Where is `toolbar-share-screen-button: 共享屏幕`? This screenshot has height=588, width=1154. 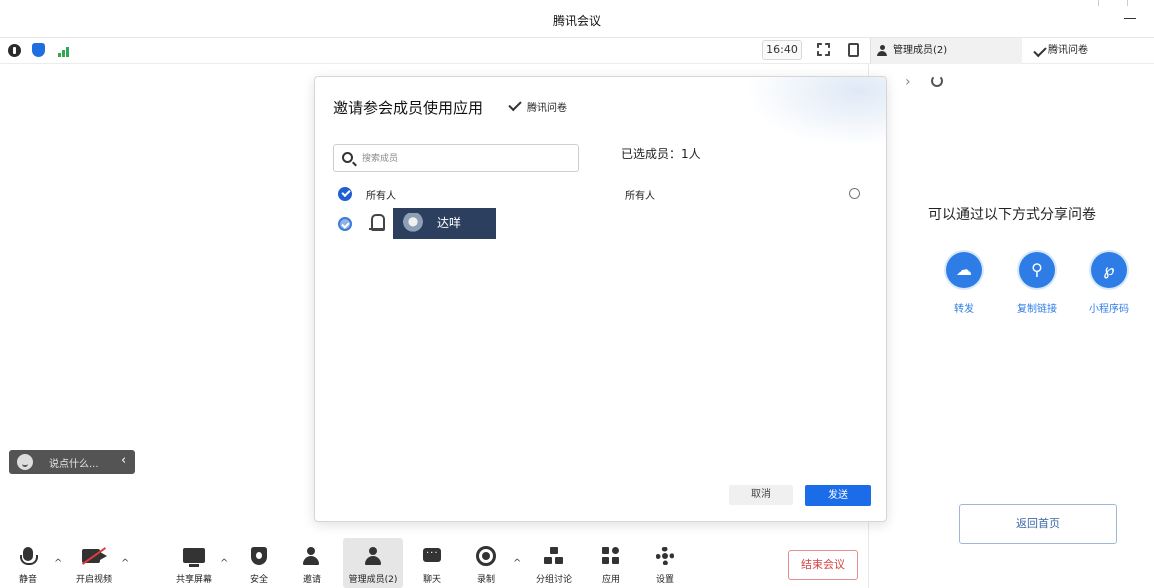 toolbar-share-screen-button: 共享屏幕 is located at coordinates (194, 563).